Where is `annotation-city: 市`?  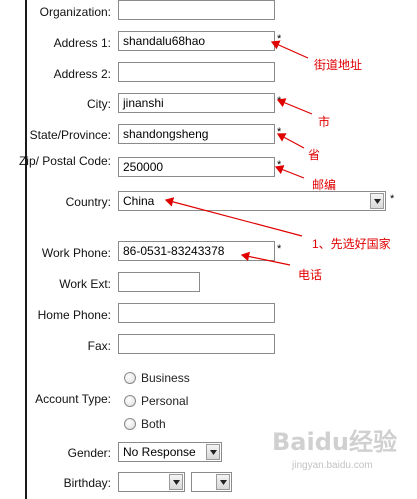
annotation-city: 市 is located at coordinates (324, 122).